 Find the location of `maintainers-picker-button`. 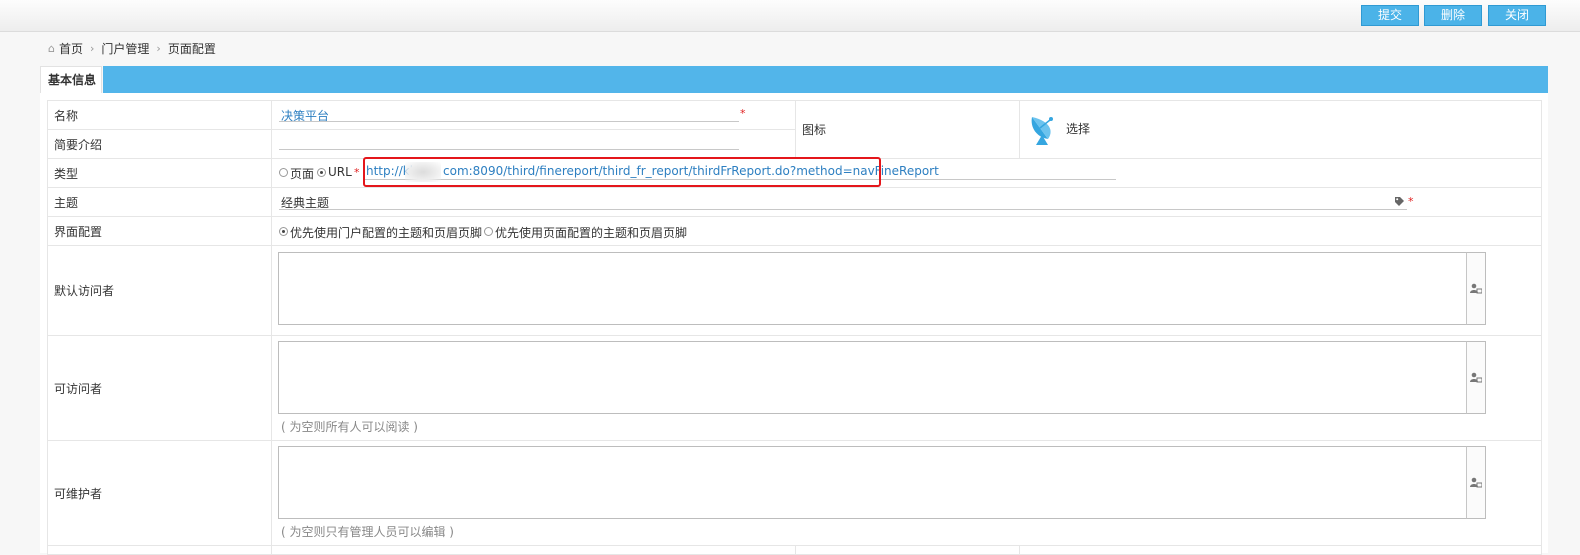

maintainers-picker-button is located at coordinates (1476, 482).